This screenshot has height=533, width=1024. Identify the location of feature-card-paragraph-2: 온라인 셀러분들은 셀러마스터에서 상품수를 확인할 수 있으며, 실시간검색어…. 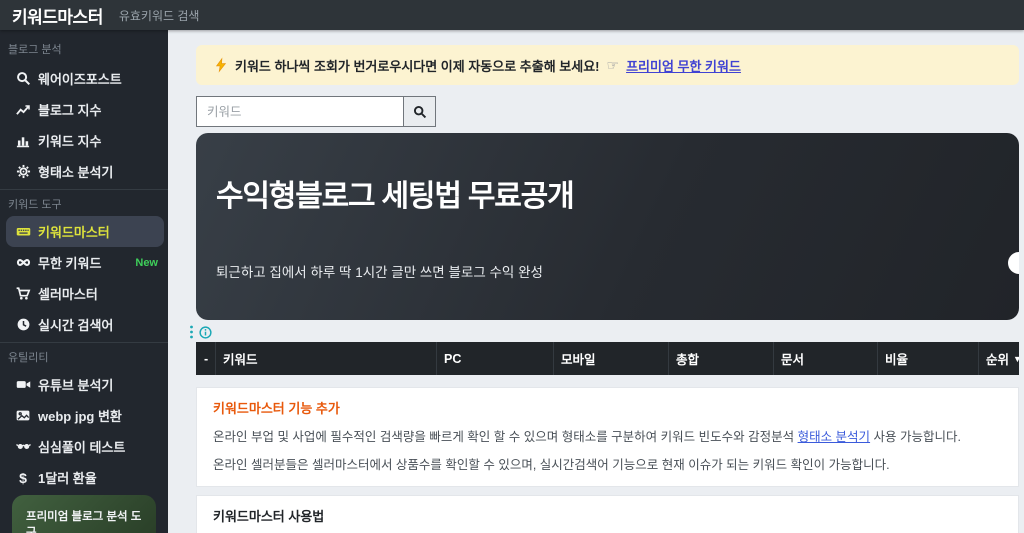
(551, 465).